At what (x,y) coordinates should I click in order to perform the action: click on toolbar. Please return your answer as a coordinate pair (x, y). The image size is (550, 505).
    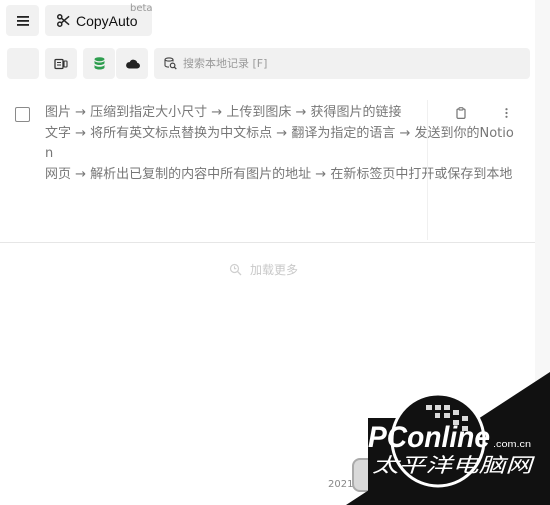
    Looking at the image, I should click on (268, 63).